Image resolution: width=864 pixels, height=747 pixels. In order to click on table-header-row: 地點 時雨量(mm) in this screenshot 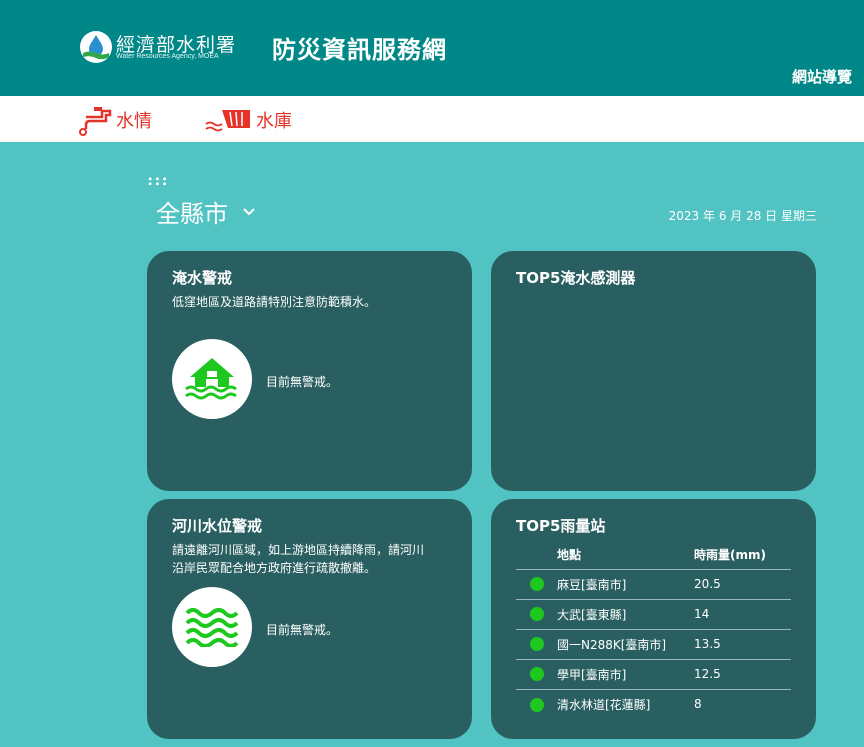, I will do `click(653, 555)`.